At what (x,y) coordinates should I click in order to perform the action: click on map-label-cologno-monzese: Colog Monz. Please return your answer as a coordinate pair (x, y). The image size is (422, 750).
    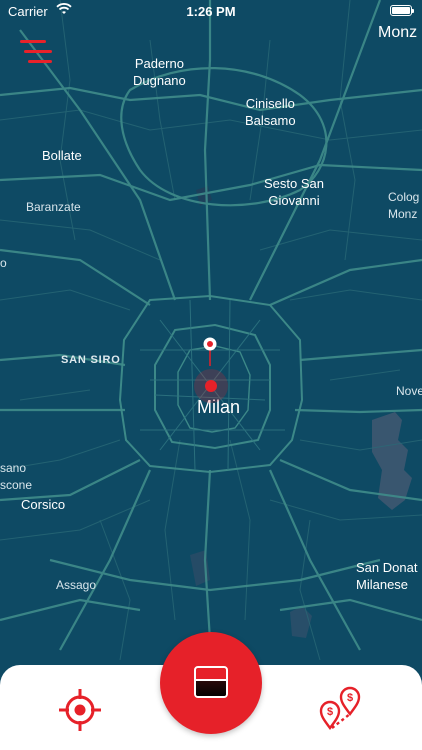
    Looking at the image, I should click on (404, 205).